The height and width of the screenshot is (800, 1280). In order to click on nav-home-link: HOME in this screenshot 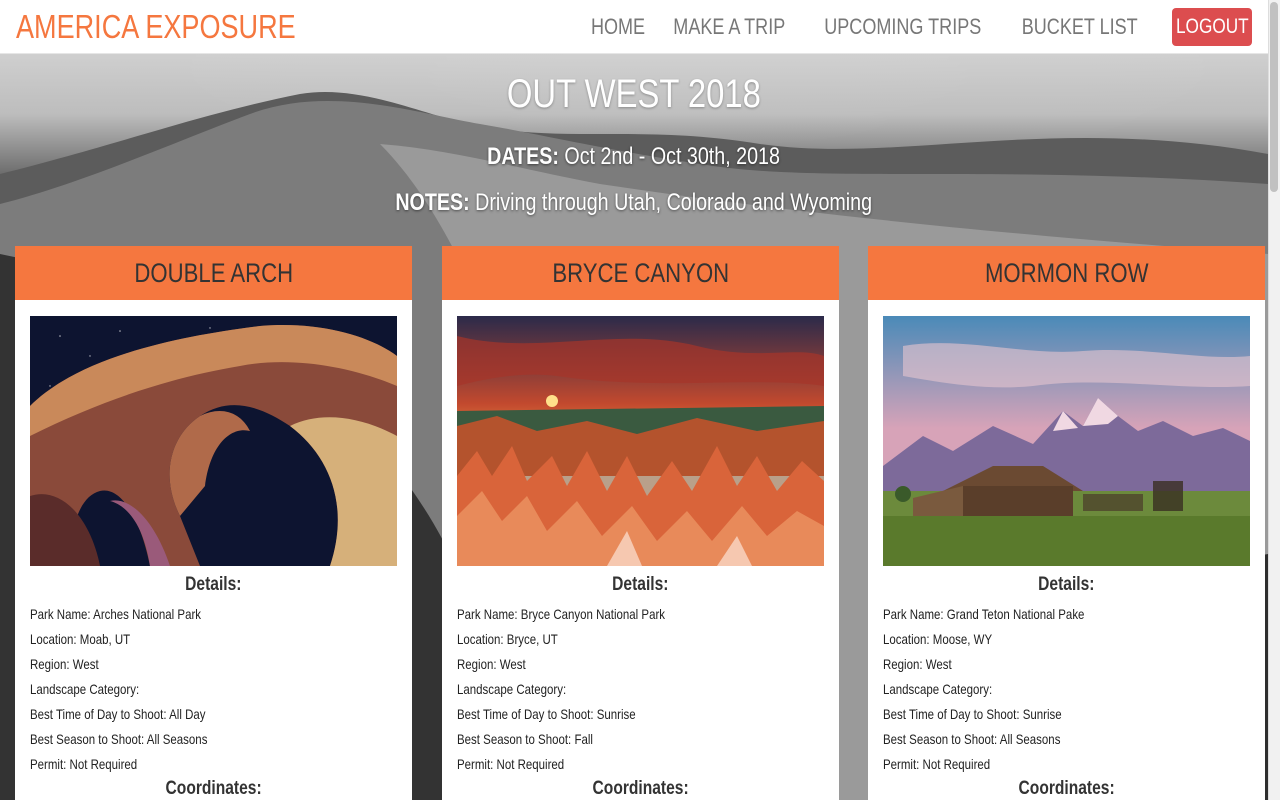, I will do `click(617, 27)`.